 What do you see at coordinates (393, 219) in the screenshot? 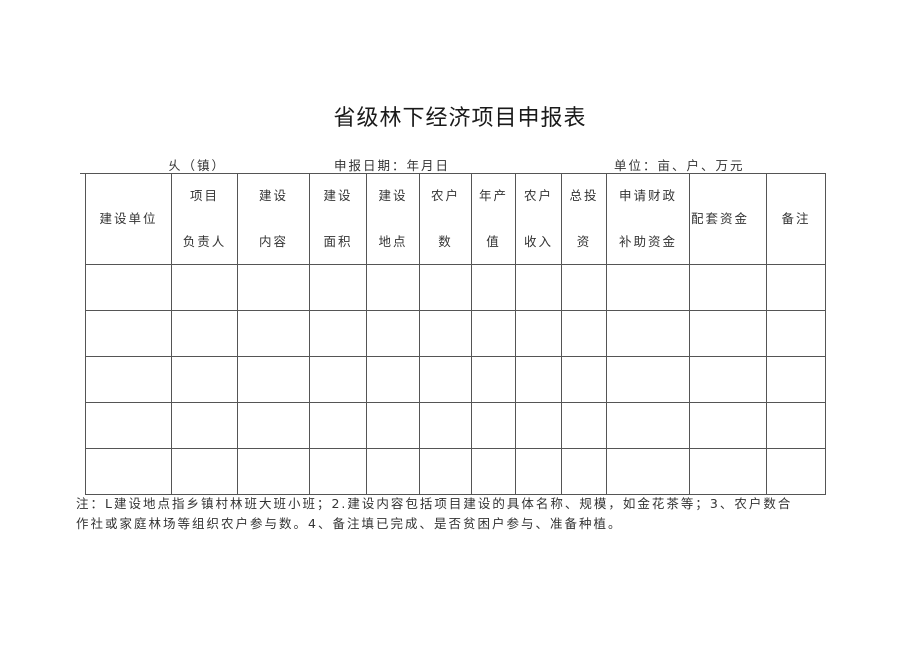
I see `header-cell: 建设 地点` at bounding box center [393, 219].